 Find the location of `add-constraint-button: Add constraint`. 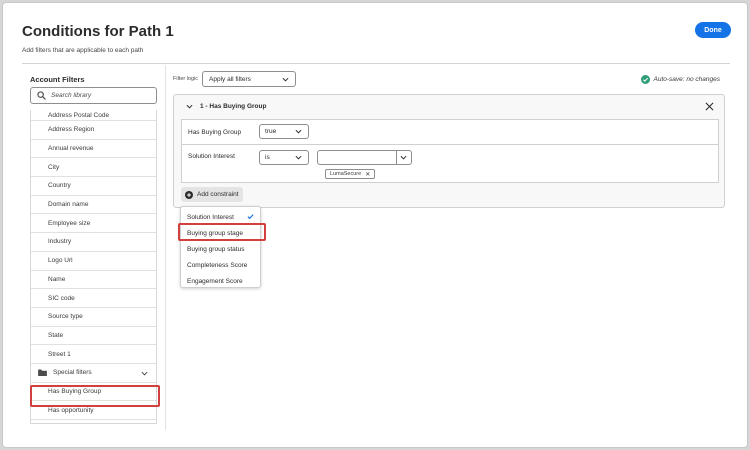

add-constraint-button: Add constraint is located at coordinates (212, 194).